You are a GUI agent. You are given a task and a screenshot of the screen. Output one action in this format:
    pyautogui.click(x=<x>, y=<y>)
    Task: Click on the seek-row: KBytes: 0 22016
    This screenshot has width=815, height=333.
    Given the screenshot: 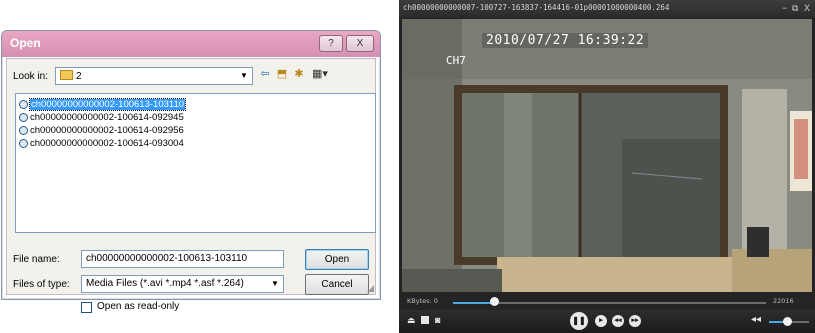 What is the action you would take?
    pyautogui.click(x=607, y=302)
    